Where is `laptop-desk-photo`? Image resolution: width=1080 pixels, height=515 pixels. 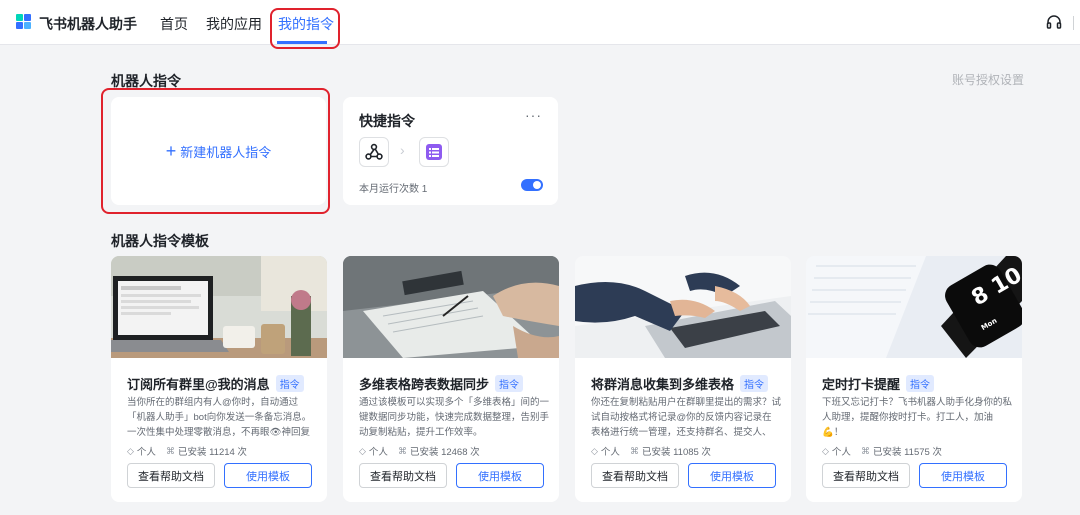
laptop-desk-photo is located at coordinates (219, 307).